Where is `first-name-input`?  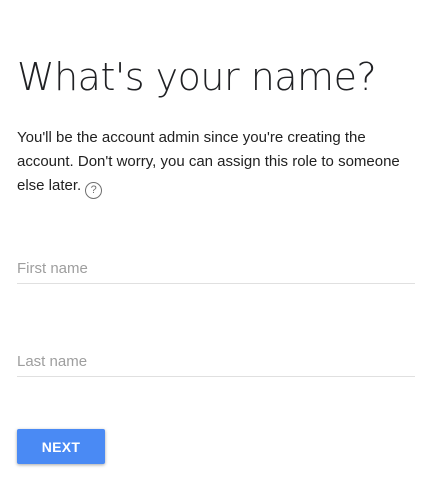 first-name-input is located at coordinates (216, 268).